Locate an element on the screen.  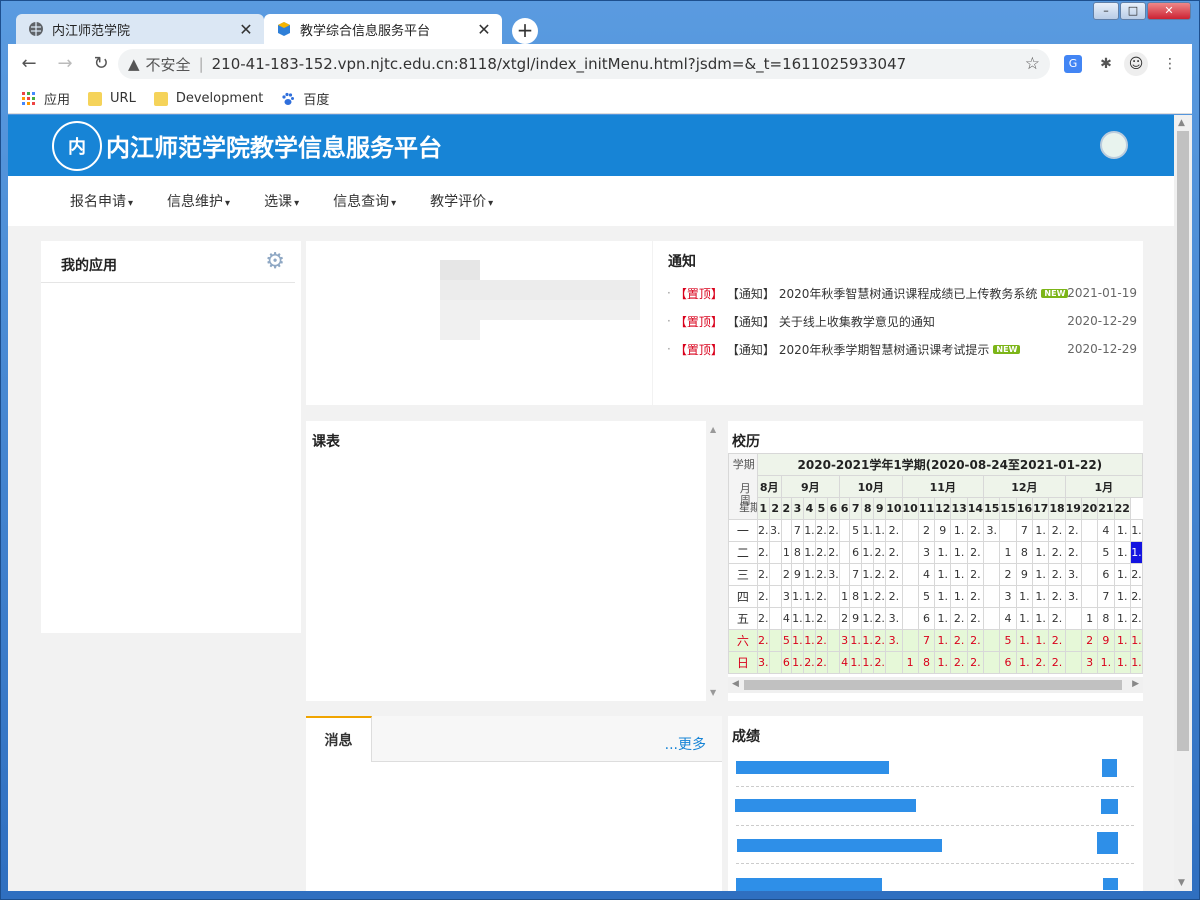
school-logo: 内 is located at coordinates (77, 145).